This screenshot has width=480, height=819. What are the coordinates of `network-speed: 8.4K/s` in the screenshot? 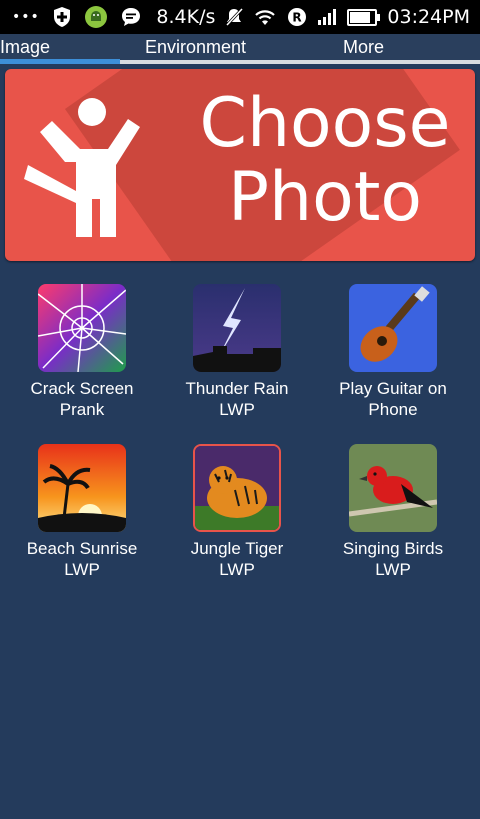 It's located at (186, 17).